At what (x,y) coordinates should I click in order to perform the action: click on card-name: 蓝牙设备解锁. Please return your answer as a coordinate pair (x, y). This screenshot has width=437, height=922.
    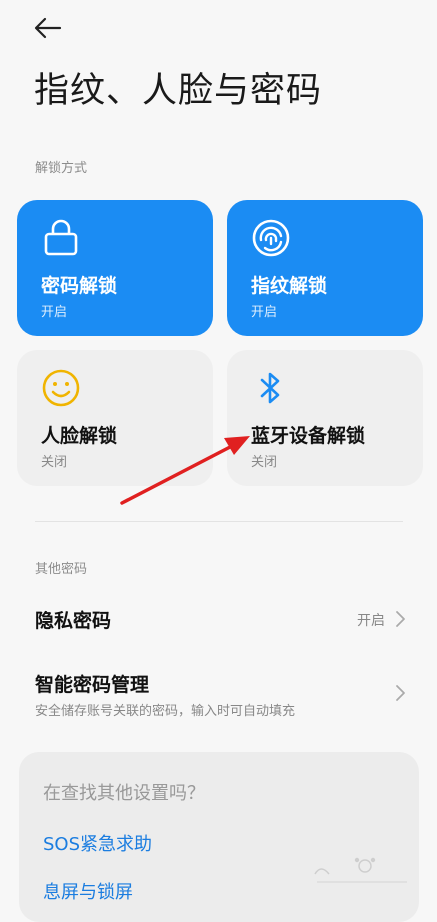
    Looking at the image, I should click on (308, 436).